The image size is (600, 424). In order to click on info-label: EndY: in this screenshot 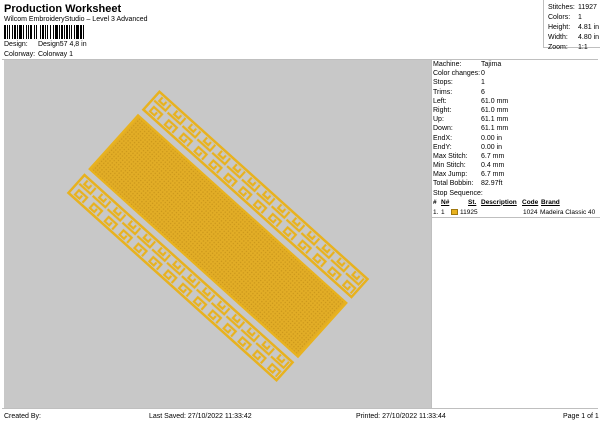, I will do `click(442, 147)`.